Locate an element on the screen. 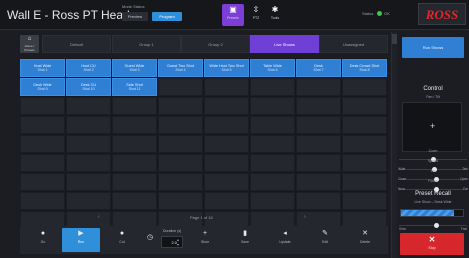 The height and width of the screenshot is (258, 469). scrollbar is located at coordinates (394, 145).